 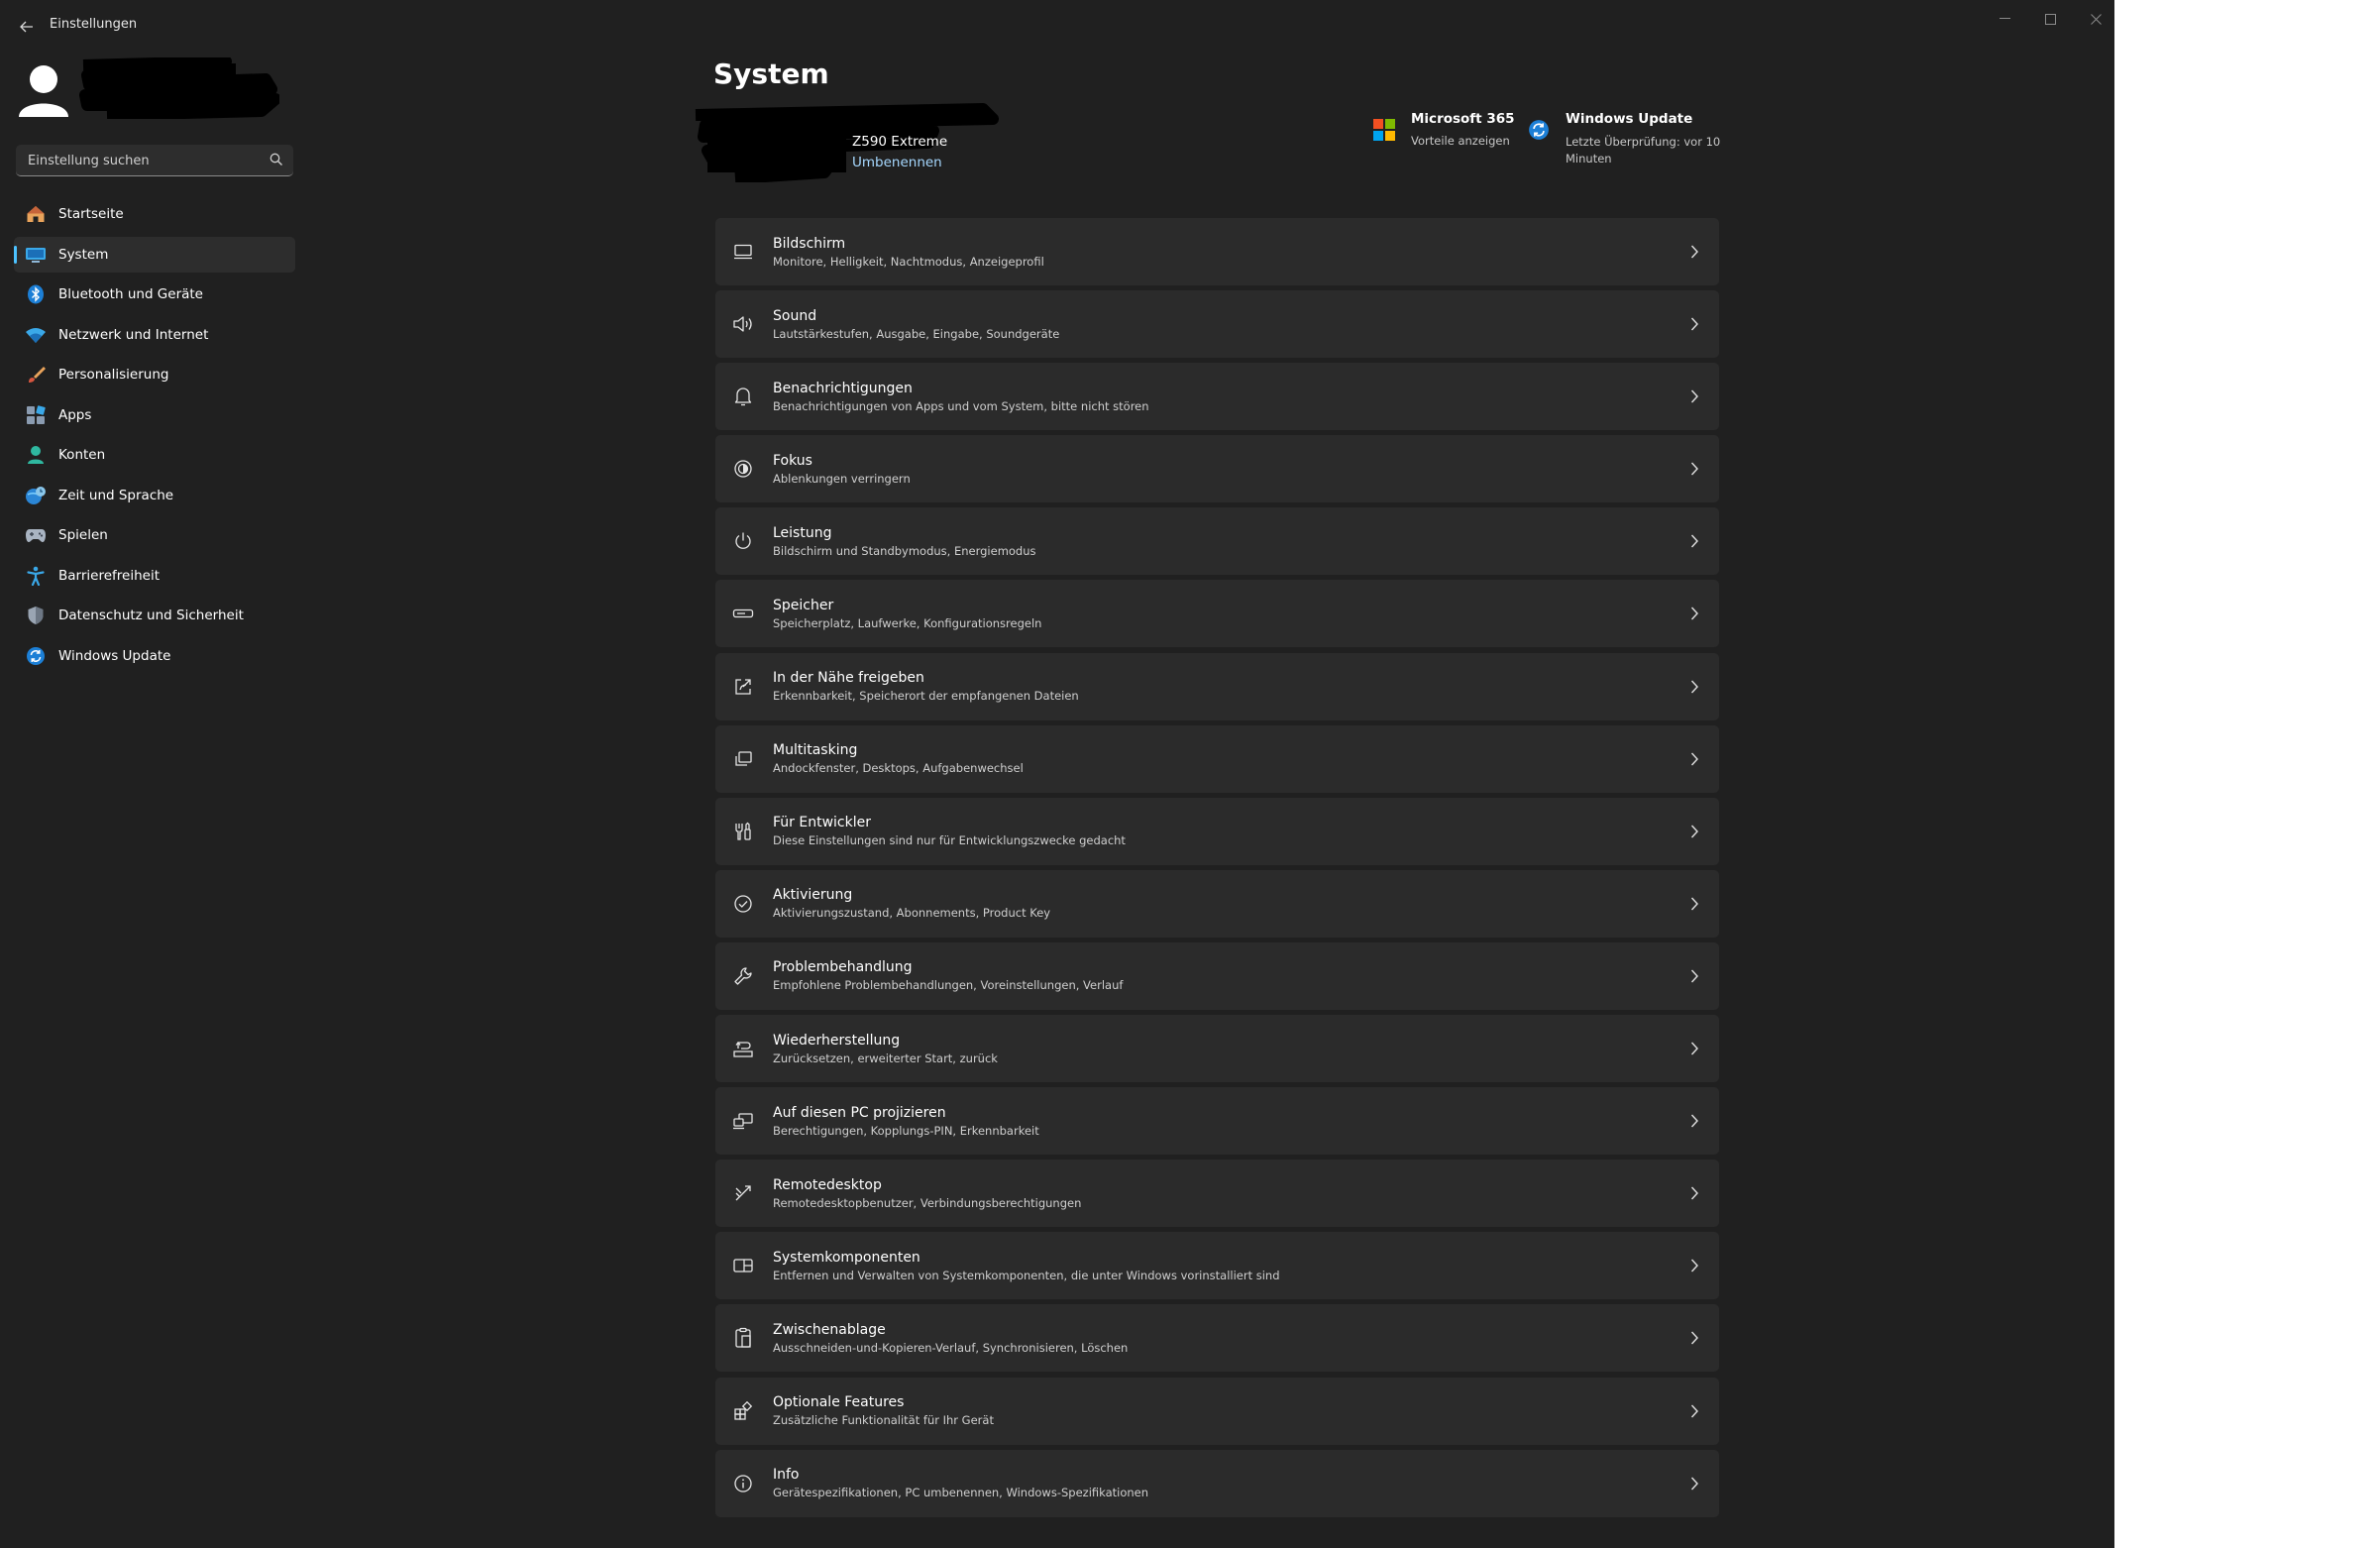 What do you see at coordinates (15, 254) in the screenshot?
I see `selection-indicator` at bounding box center [15, 254].